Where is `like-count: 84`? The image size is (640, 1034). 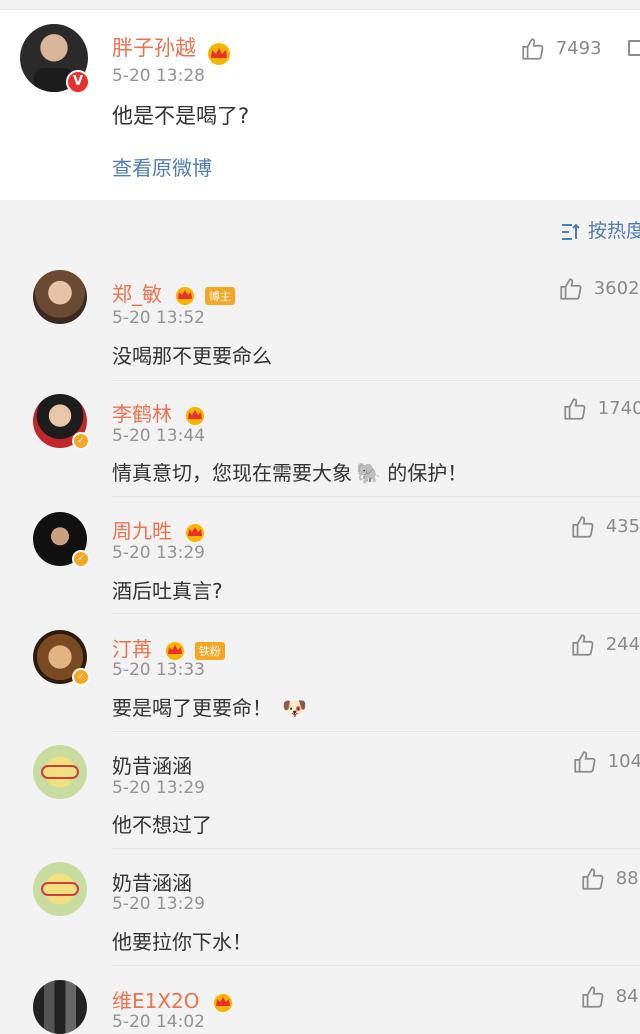
like-count: 84 is located at coordinates (627, 996).